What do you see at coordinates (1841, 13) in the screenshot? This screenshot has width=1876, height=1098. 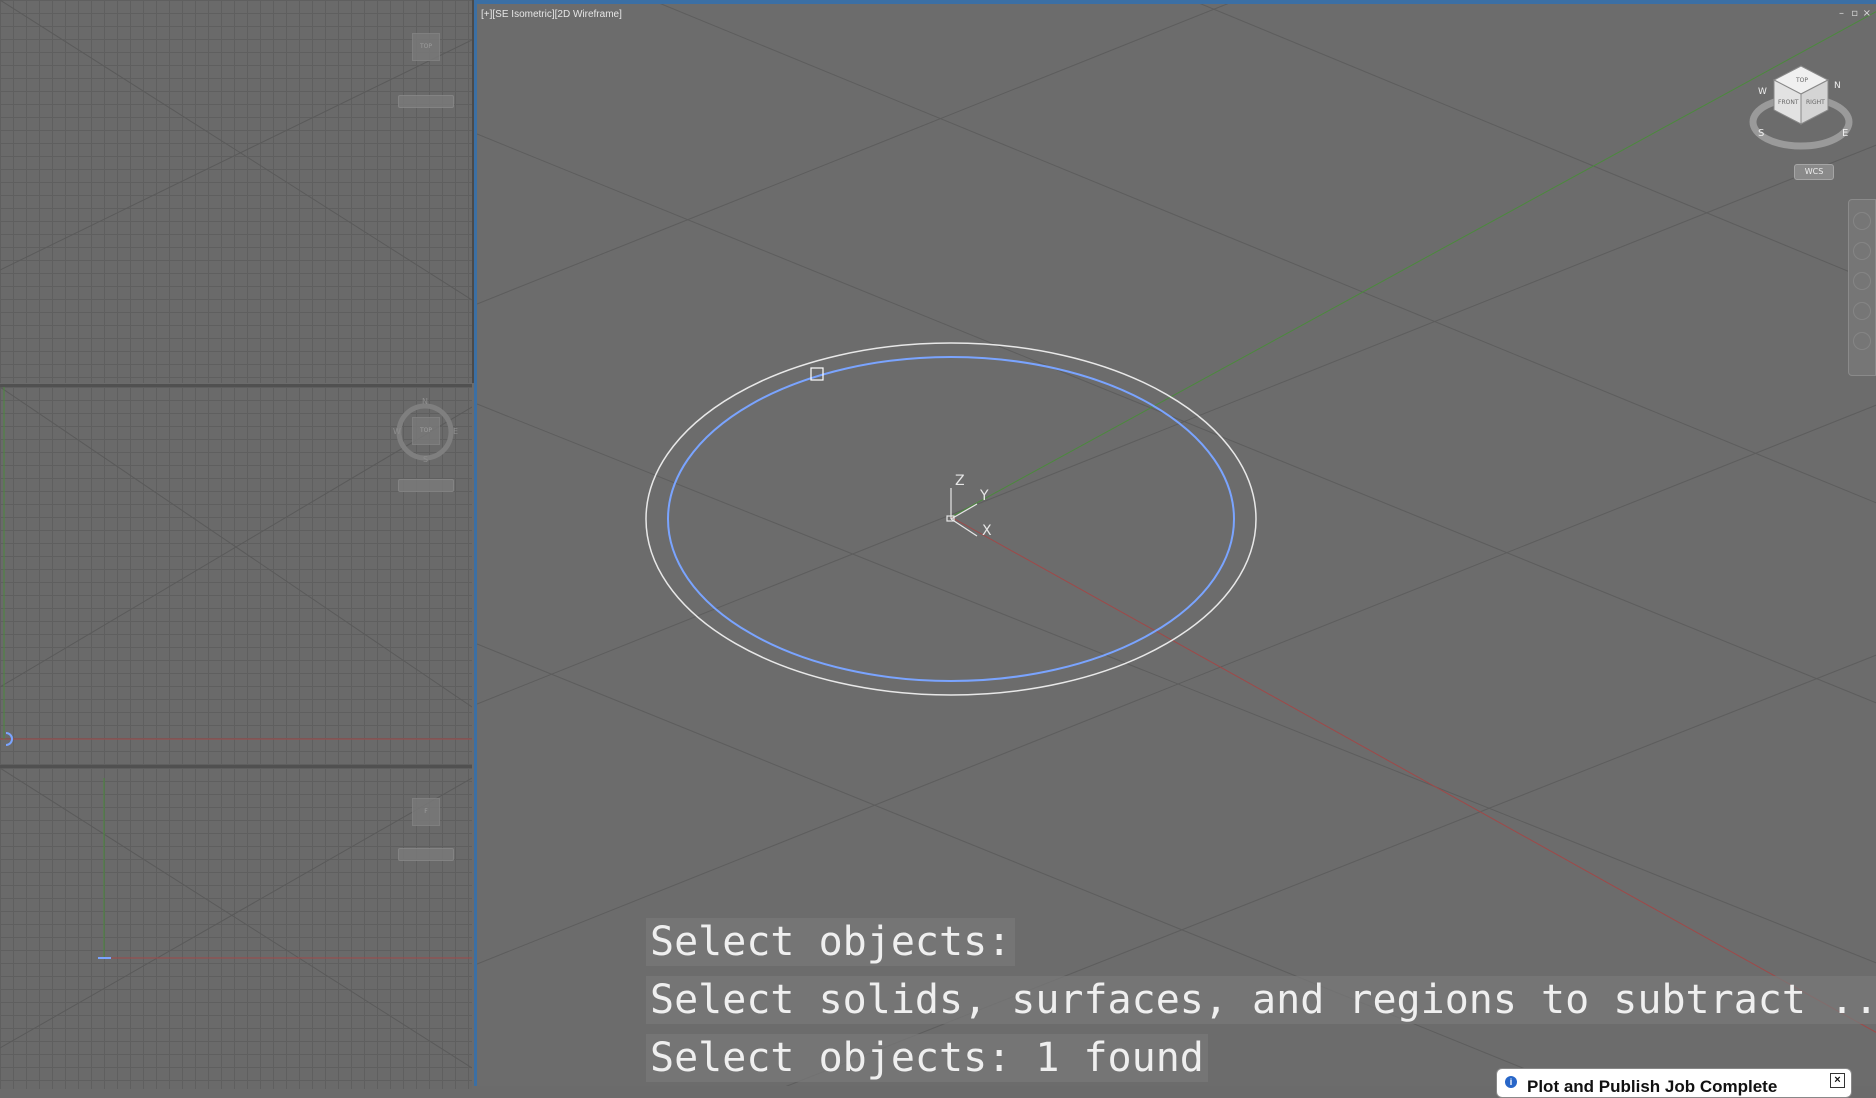 I see `minimize-viewport-icon: –` at bounding box center [1841, 13].